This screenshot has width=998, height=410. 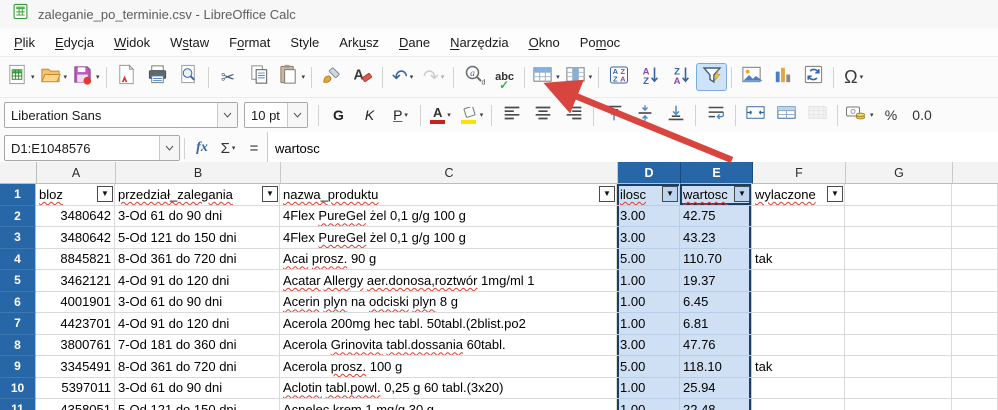 I want to click on undo-button: ↶ ▾, so click(x=402, y=77).